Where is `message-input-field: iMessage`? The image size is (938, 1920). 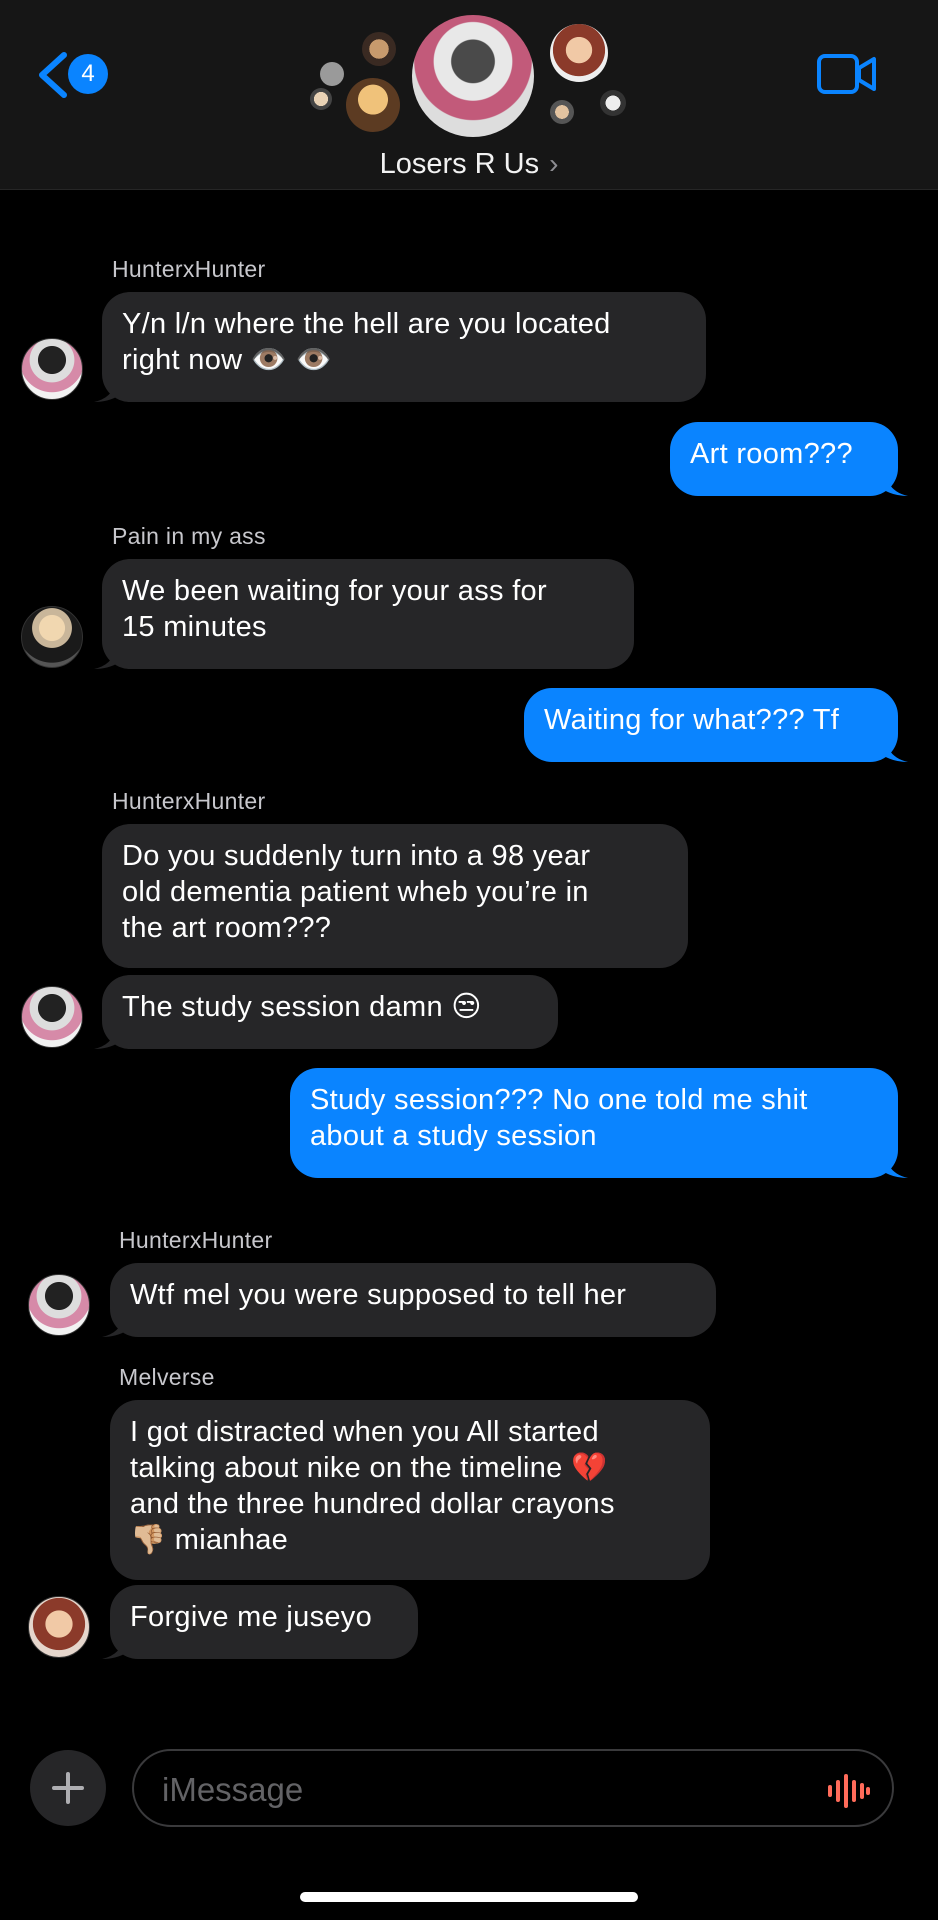
message-input-field: iMessage is located at coordinates (513, 1788).